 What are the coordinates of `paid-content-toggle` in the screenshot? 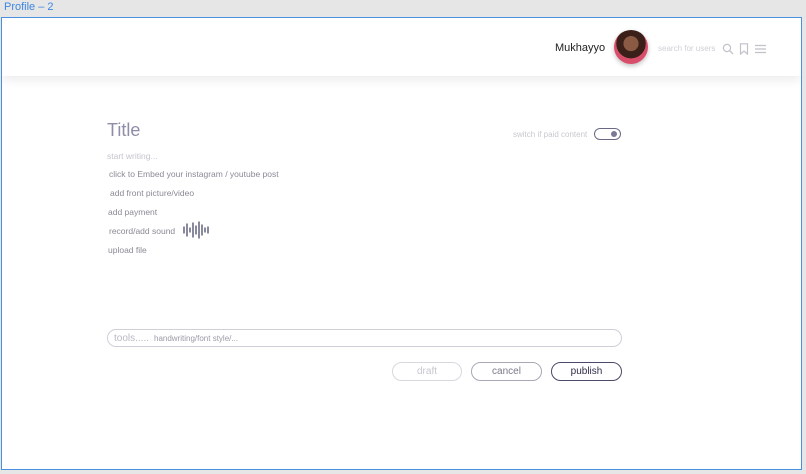 It's located at (607, 134).